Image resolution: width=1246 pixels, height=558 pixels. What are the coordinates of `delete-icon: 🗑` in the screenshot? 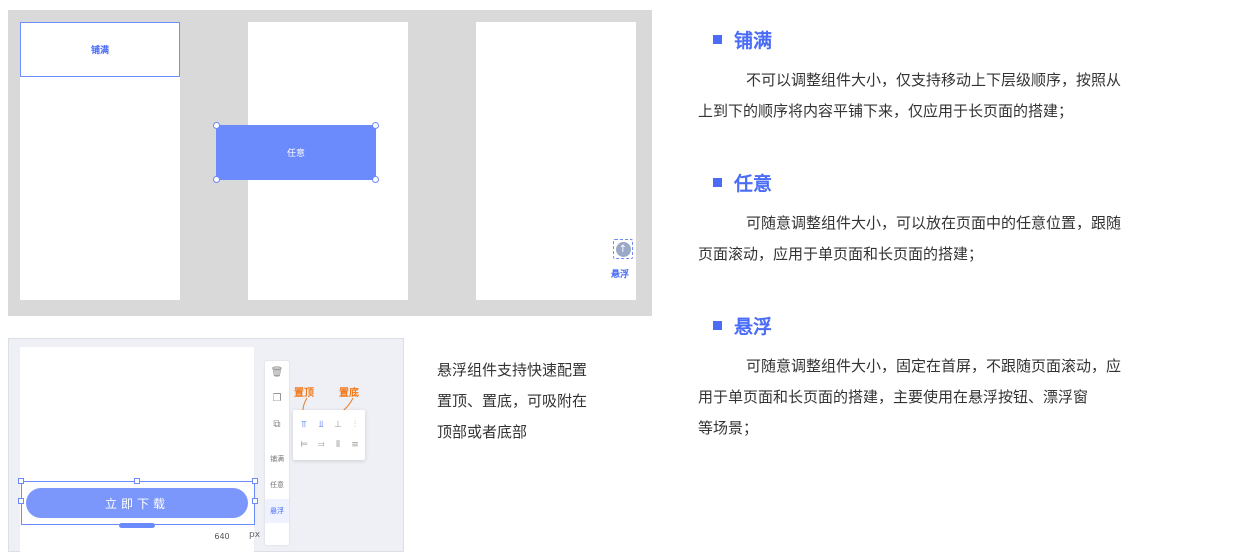 It's located at (277, 373).